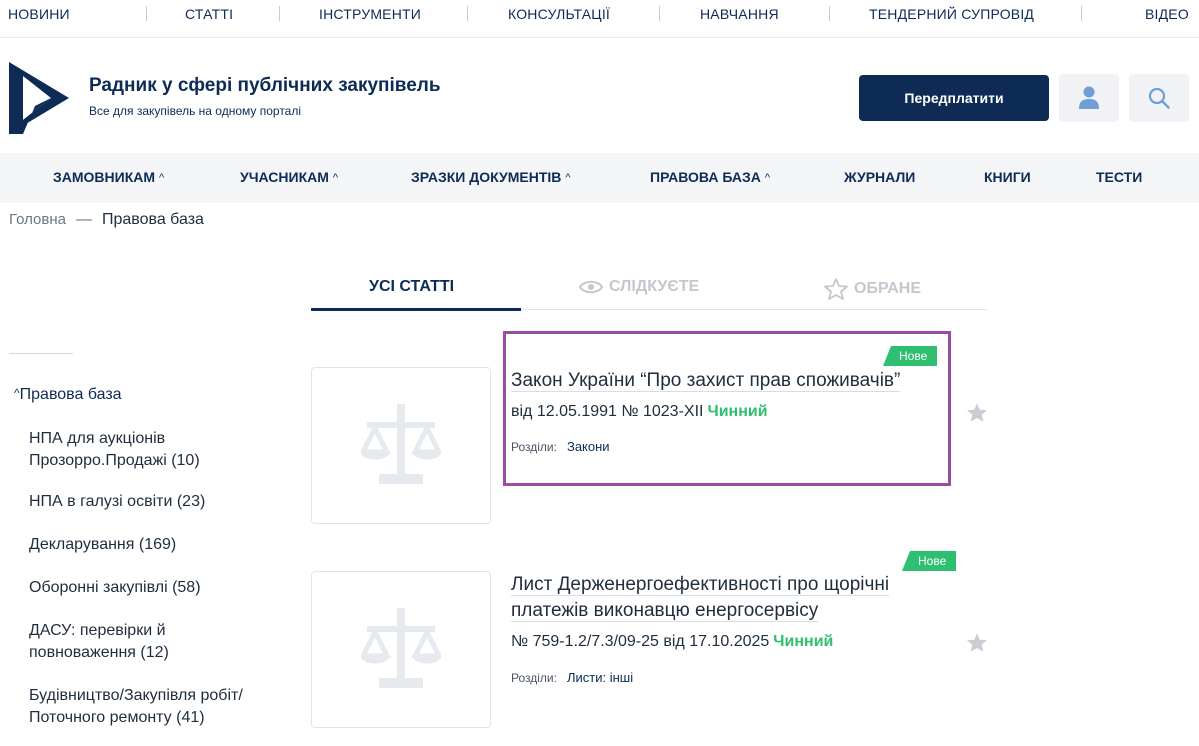 The height and width of the screenshot is (746, 1199). Describe the element at coordinates (117, 717) in the screenshot. I see `sidebar-item-label: Поточного ремонту (41)` at that location.